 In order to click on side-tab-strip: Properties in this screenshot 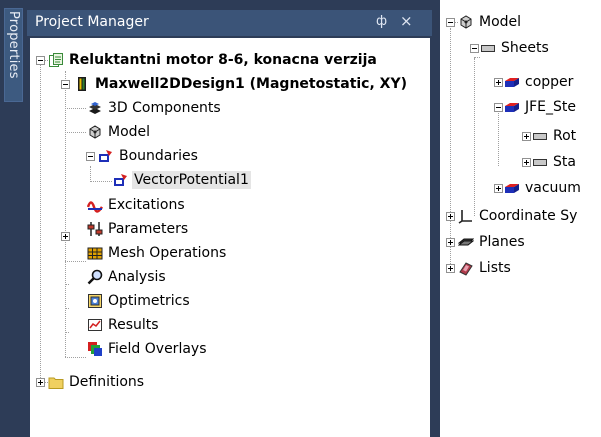, I will do `click(13, 218)`.